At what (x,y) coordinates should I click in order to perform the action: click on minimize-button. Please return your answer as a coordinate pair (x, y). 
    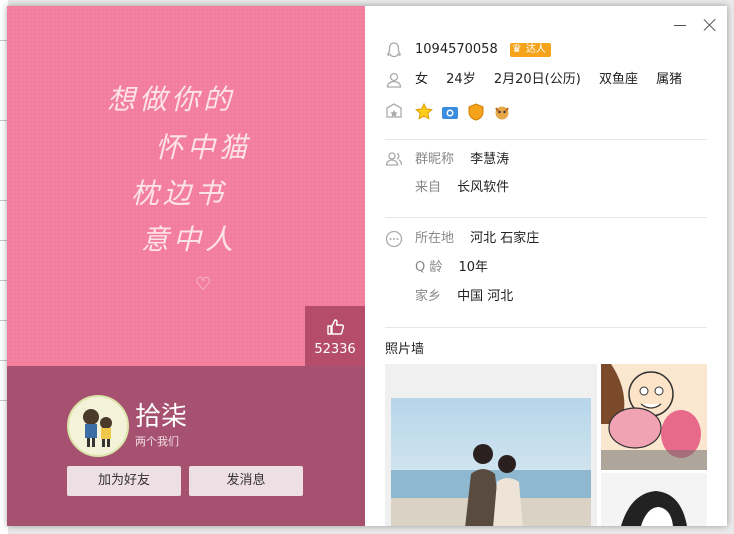
    Looking at the image, I should click on (680, 25).